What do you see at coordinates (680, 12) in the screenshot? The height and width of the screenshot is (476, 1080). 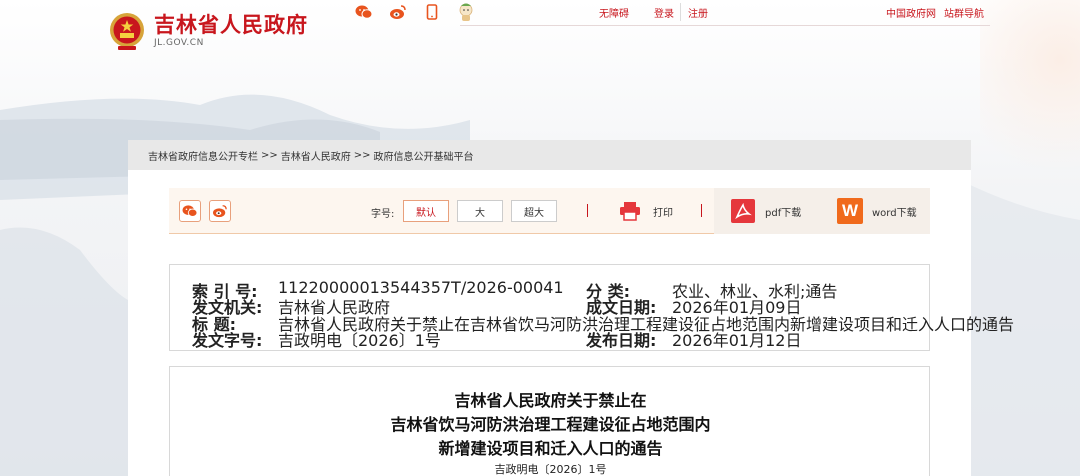 I see `topbar-divider` at bounding box center [680, 12].